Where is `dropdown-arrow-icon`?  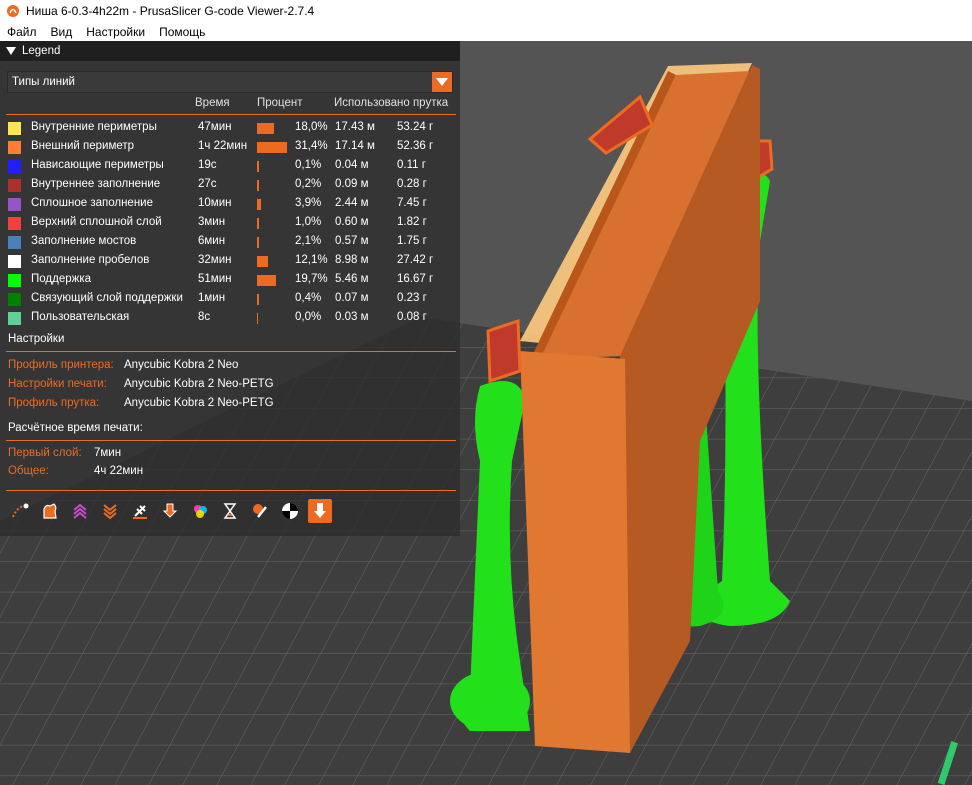 dropdown-arrow-icon is located at coordinates (442, 82).